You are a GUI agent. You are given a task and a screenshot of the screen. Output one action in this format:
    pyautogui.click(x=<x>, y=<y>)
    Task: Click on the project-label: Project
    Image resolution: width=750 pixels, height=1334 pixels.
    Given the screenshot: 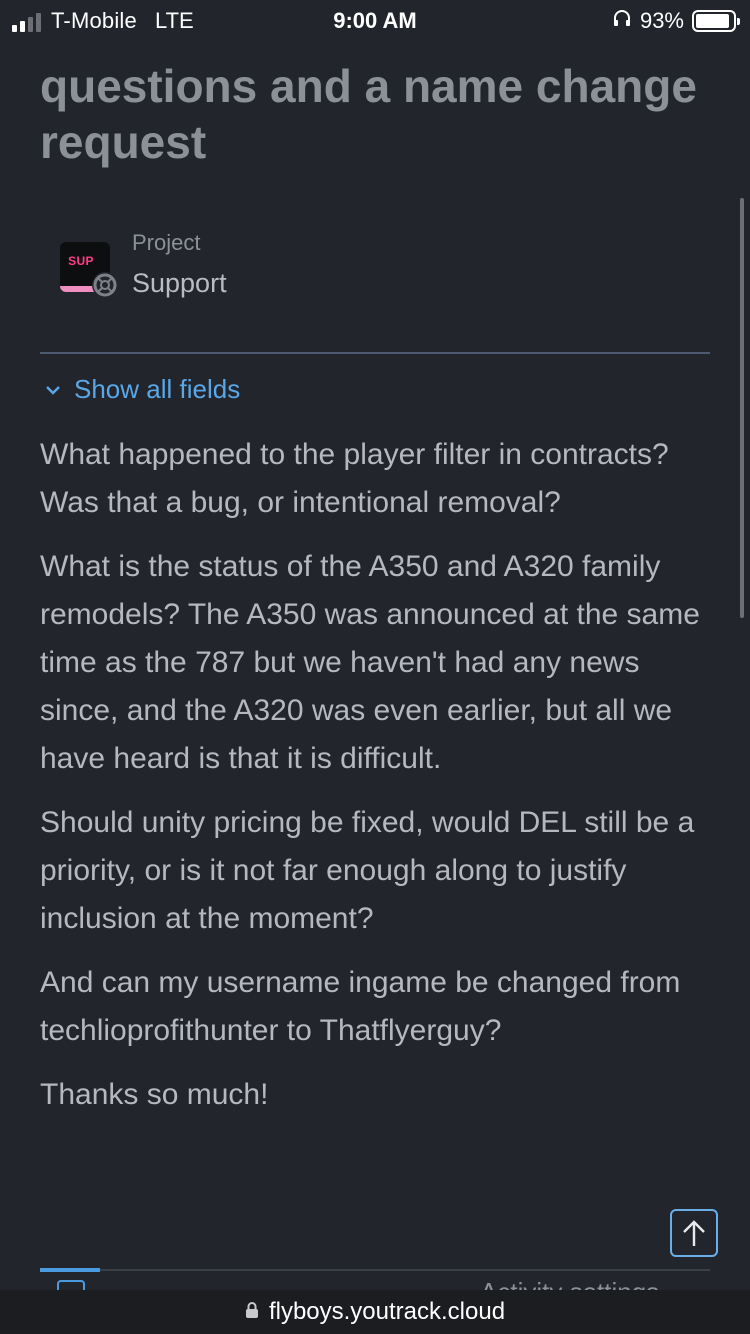 What is the action you would take?
    pyautogui.click(x=166, y=242)
    